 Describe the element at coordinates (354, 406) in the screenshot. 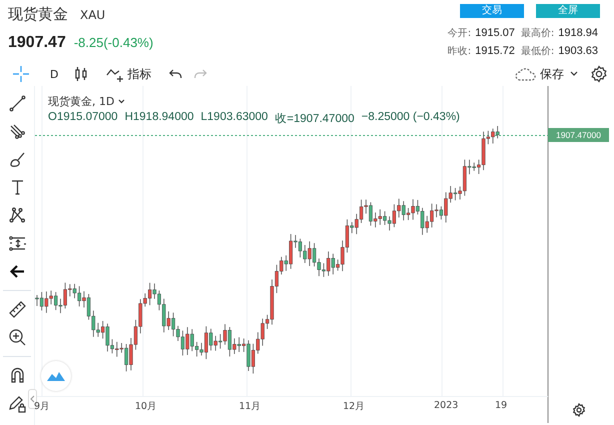

I see `axis-label: 12月` at that location.